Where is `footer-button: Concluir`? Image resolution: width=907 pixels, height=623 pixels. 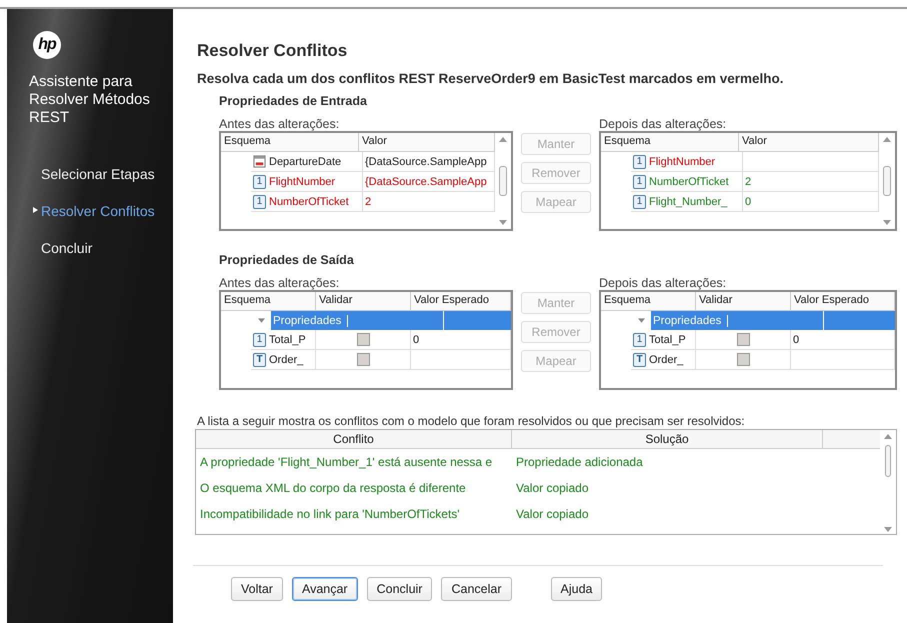 footer-button: Concluir is located at coordinates (399, 589).